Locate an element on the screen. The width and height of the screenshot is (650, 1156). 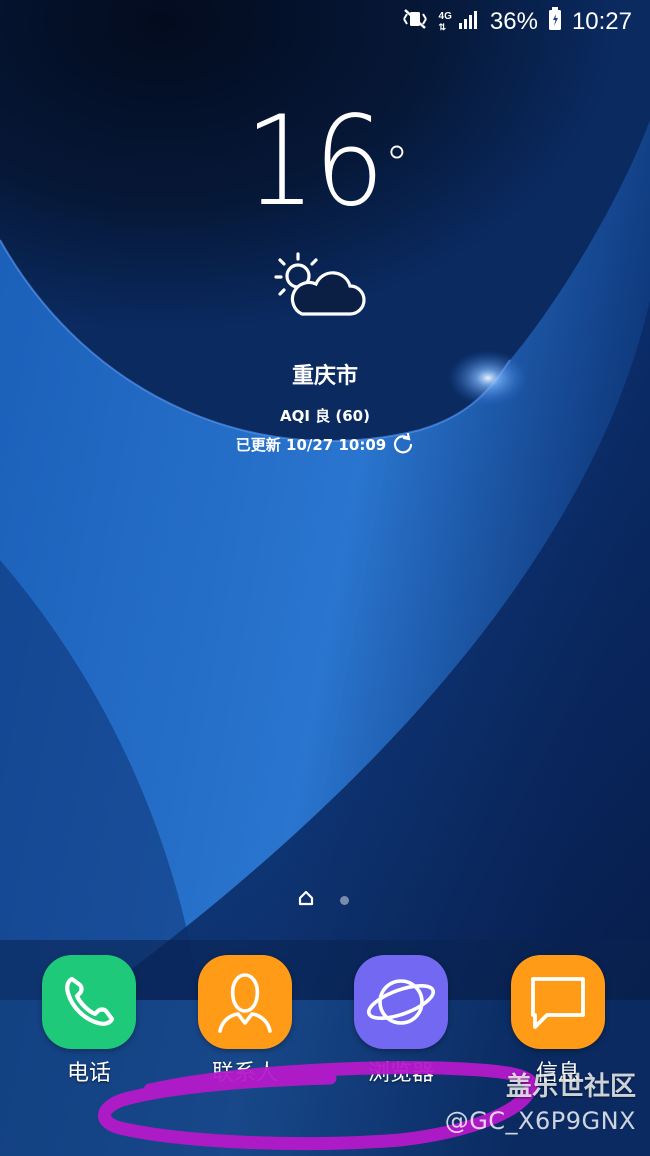
dock-app-contacts: 联系人 is located at coordinates (245, 1021).